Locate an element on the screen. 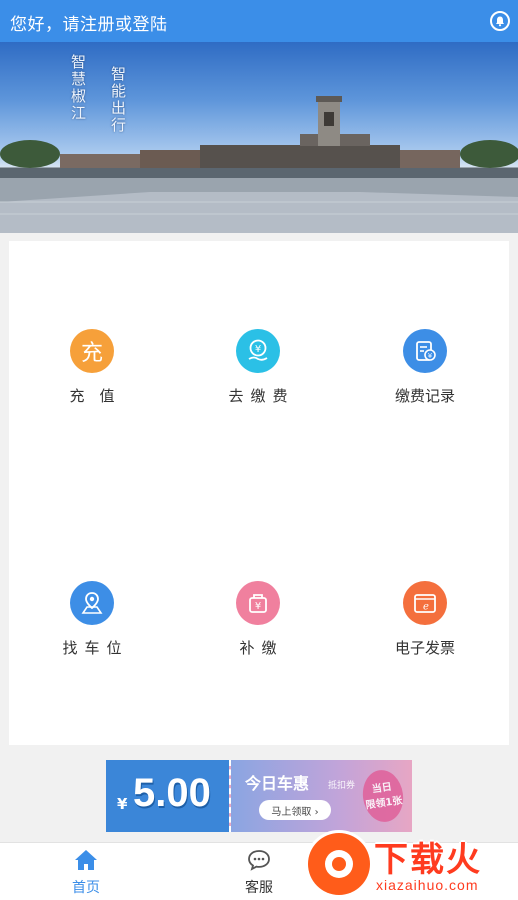 The image size is (518, 900). customer-service-icon is located at coordinates (259, 860).